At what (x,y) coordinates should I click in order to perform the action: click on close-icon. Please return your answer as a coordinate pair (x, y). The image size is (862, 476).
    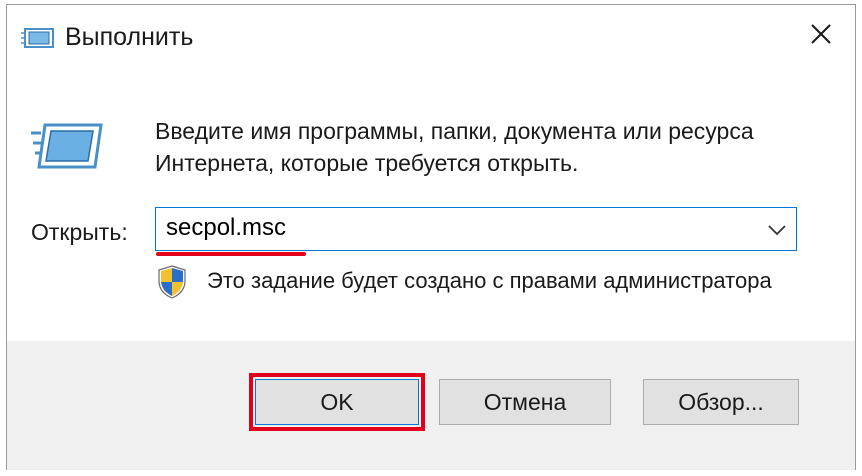
    Looking at the image, I should click on (821, 36).